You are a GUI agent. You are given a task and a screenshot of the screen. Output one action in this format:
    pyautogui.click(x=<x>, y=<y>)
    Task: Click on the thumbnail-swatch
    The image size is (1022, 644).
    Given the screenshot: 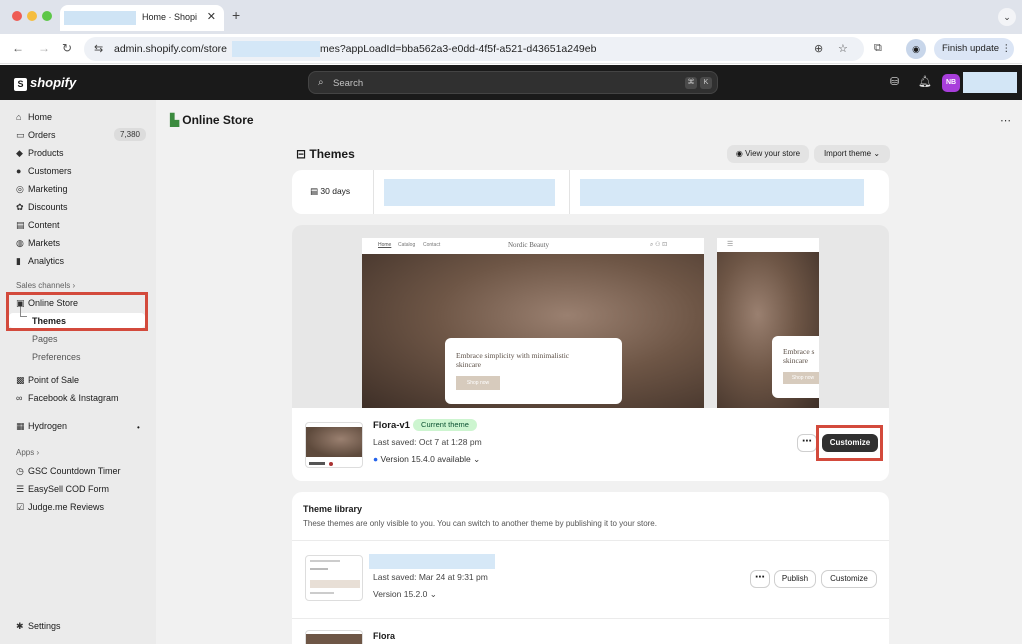 What is the action you would take?
    pyautogui.click(x=331, y=464)
    